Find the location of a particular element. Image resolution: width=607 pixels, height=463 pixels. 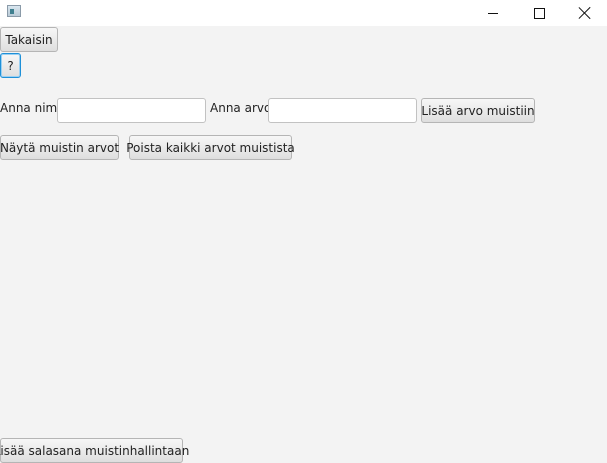

maximize-icon is located at coordinates (539, 13).